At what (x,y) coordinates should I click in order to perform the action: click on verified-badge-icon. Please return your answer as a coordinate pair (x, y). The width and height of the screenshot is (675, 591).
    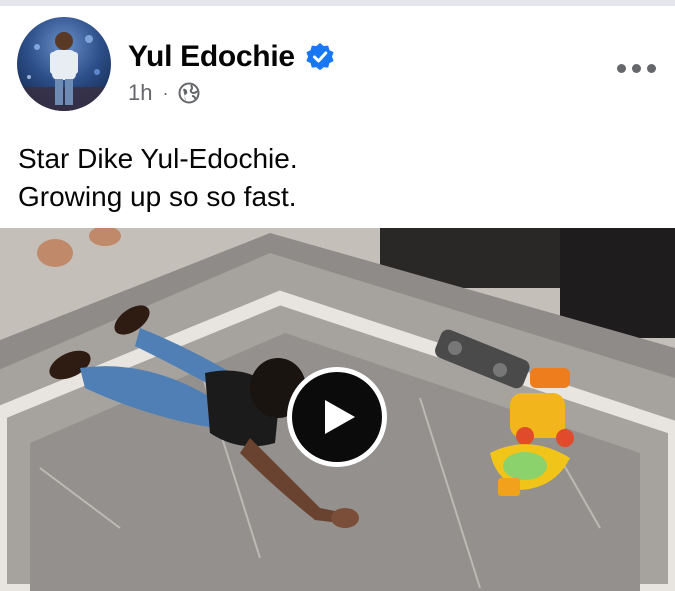
    Looking at the image, I should click on (320, 57).